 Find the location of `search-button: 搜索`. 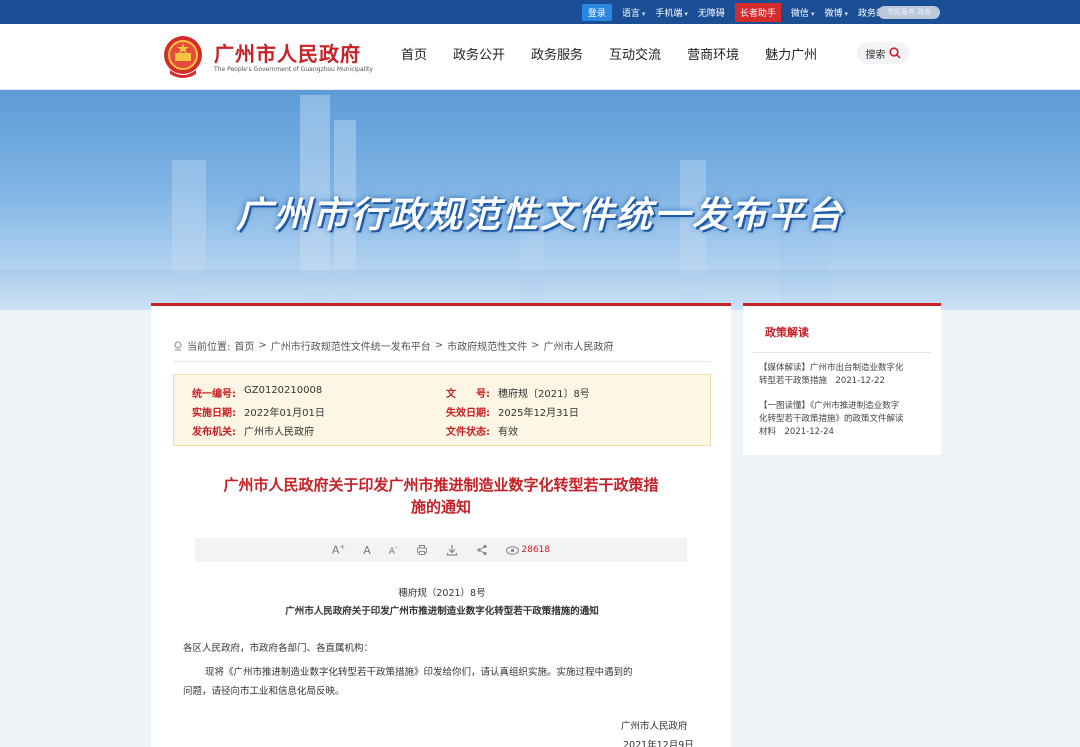

search-button: 搜索 is located at coordinates (883, 53).